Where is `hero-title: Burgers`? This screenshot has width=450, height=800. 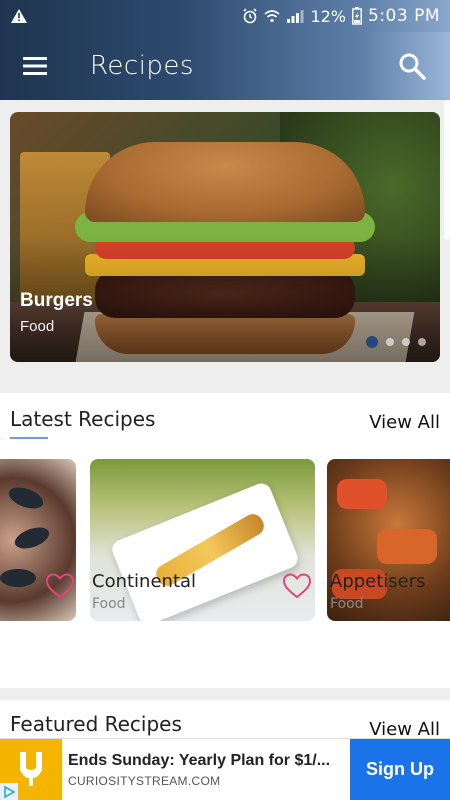 hero-title: Burgers is located at coordinates (56, 300).